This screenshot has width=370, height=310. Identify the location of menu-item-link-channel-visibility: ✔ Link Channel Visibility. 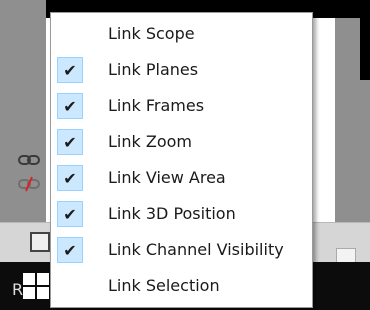
(181, 249).